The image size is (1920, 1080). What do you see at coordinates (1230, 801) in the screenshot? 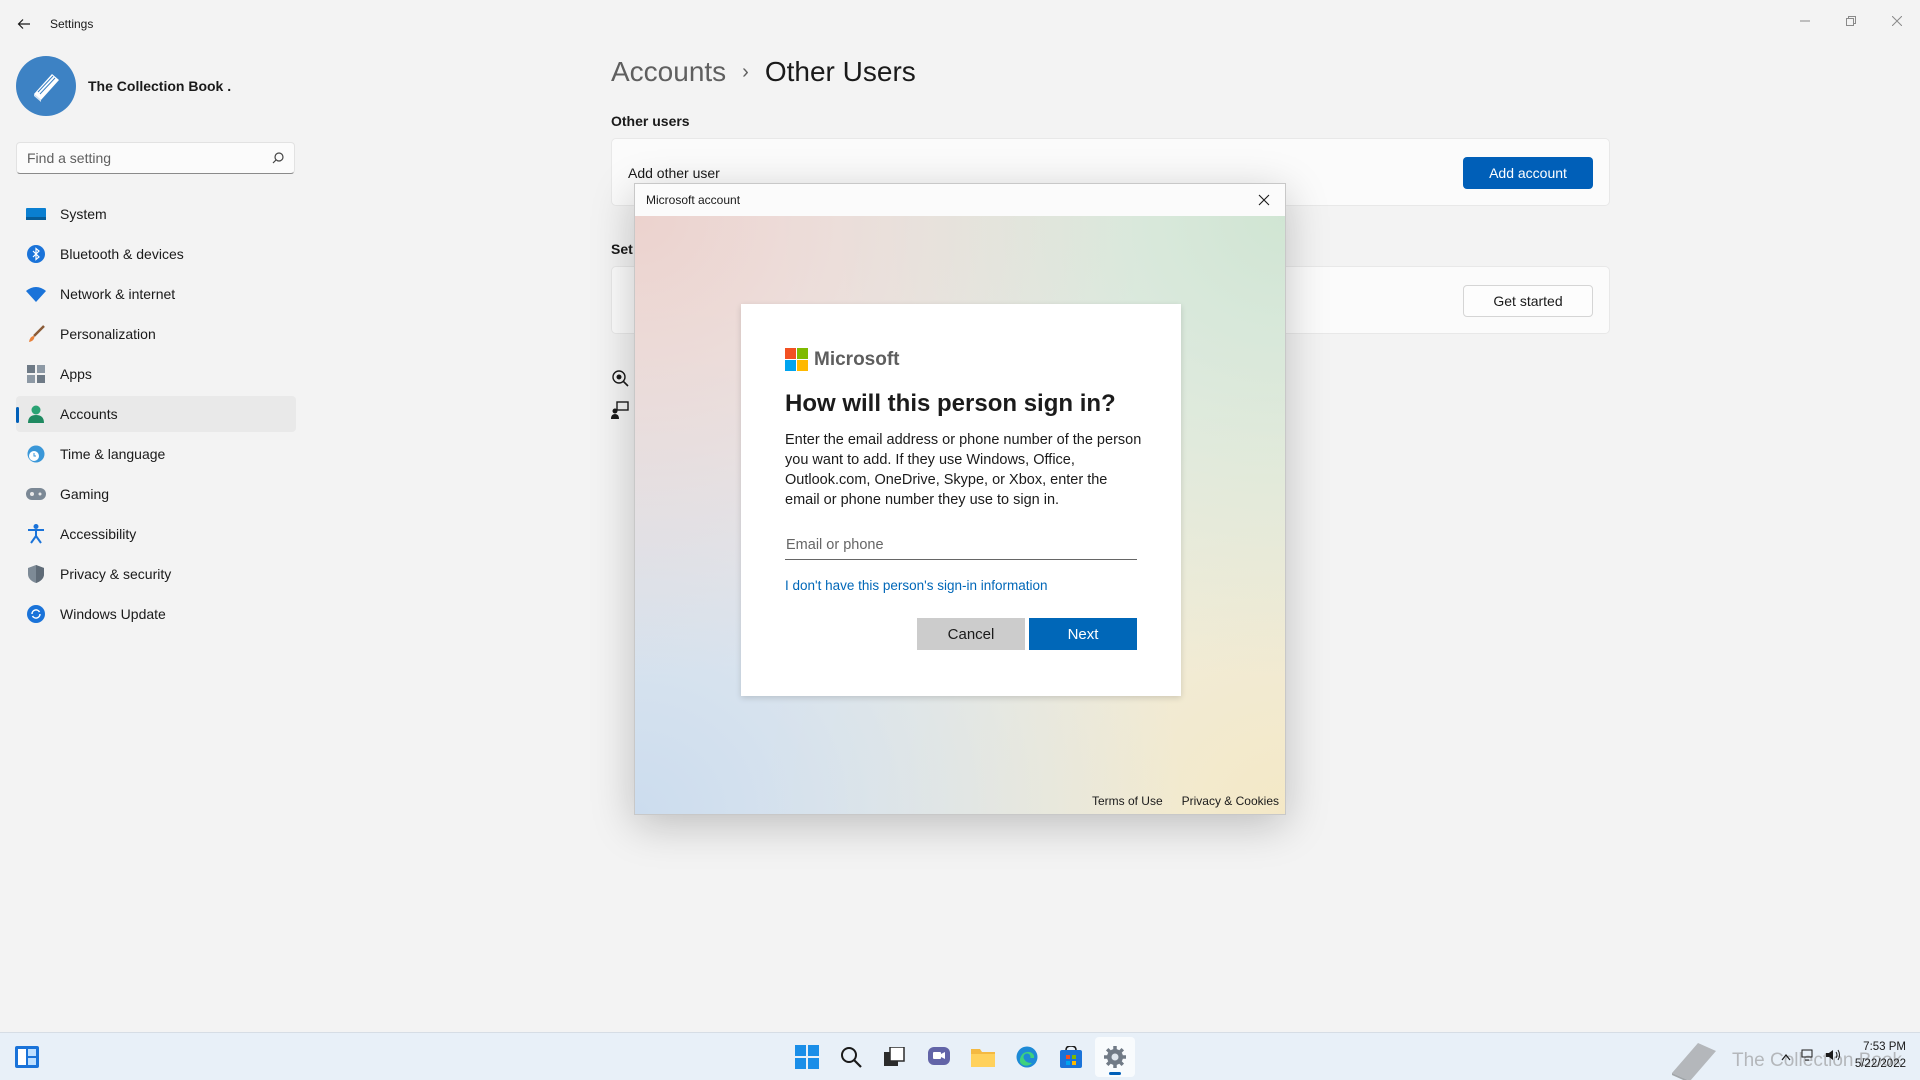
I see `privacy-cookies-link: Privacy & Cookies` at bounding box center [1230, 801].